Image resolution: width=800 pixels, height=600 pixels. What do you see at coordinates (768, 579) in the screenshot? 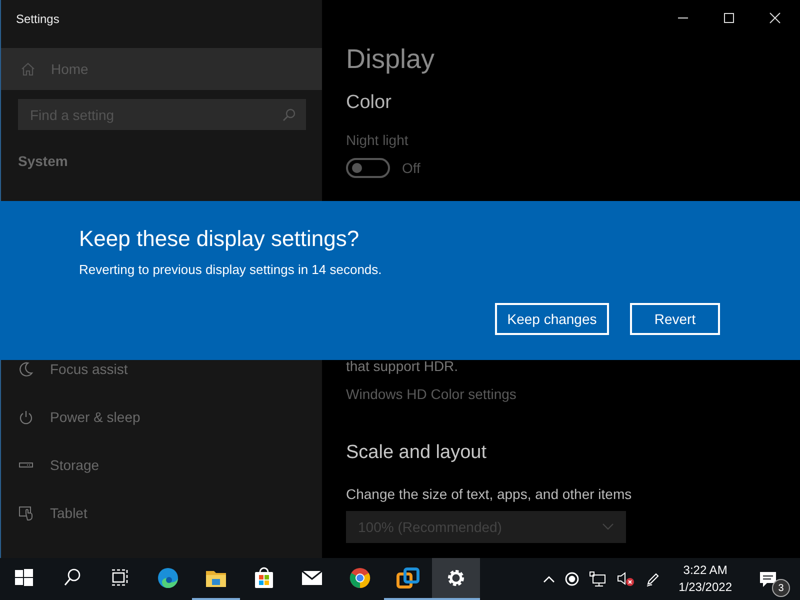
I see `notification-icon` at bounding box center [768, 579].